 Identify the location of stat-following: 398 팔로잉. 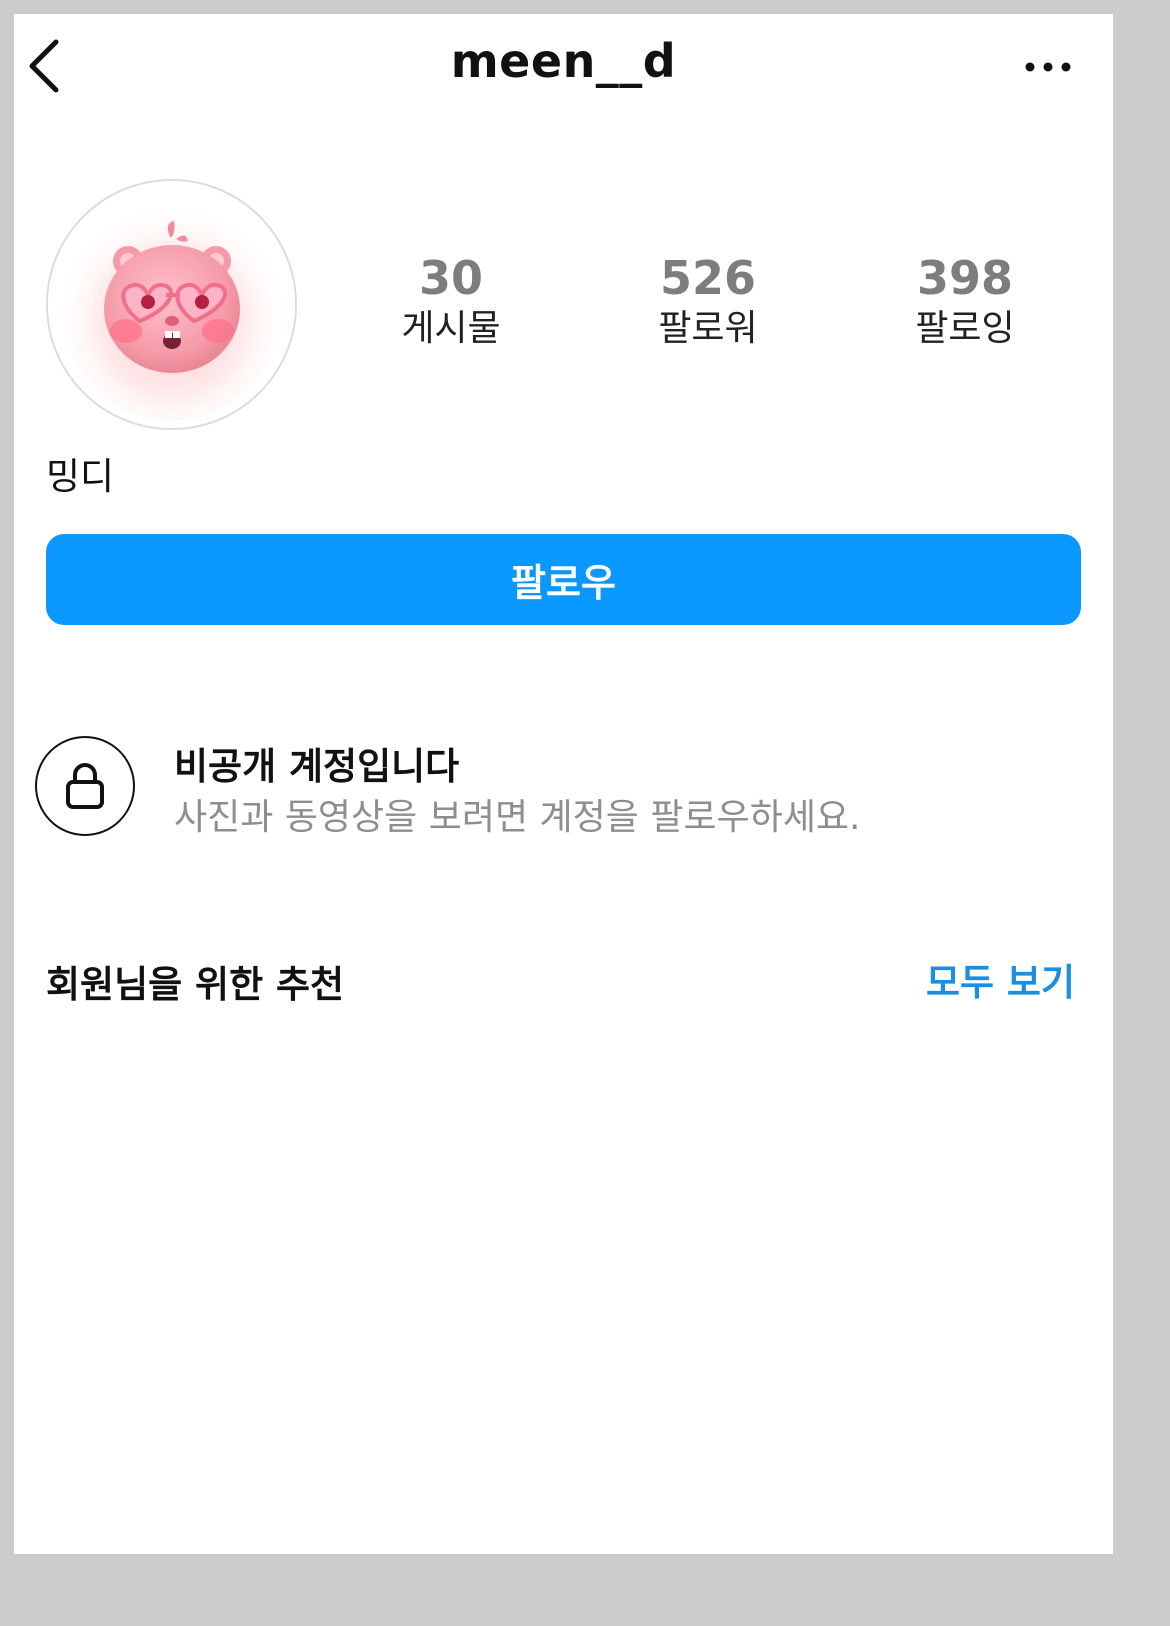
(965, 301).